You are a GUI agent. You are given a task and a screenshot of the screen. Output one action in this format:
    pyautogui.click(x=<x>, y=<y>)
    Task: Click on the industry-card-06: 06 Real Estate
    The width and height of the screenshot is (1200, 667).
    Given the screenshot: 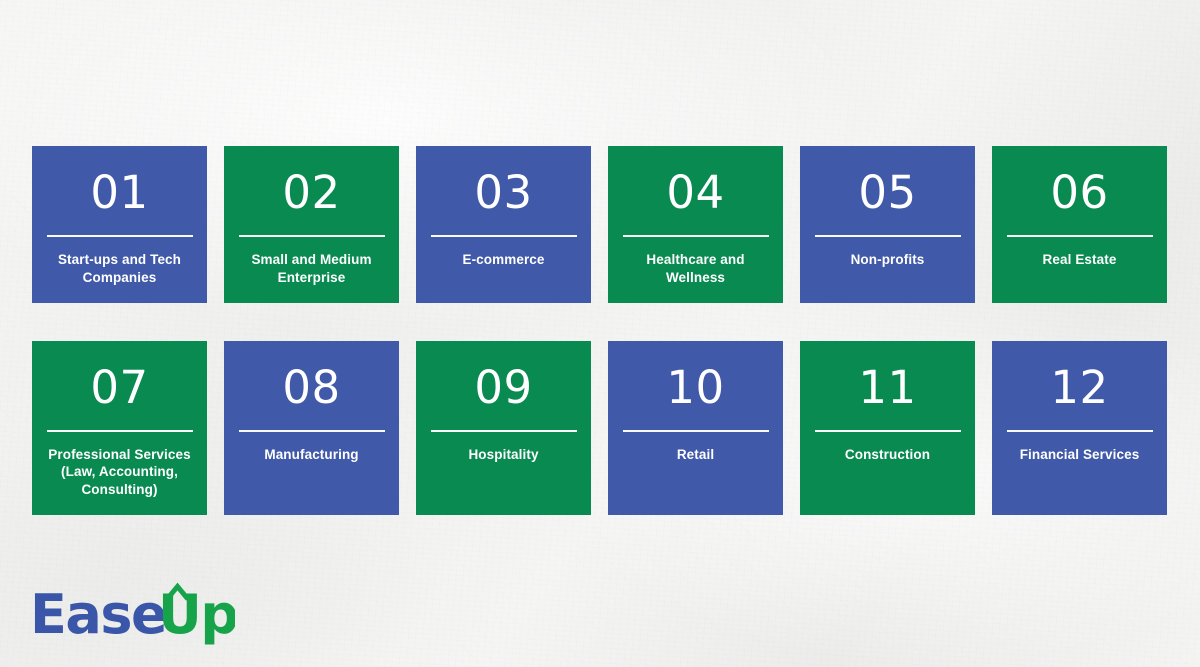 What is the action you would take?
    pyautogui.click(x=1079, y=224)
    